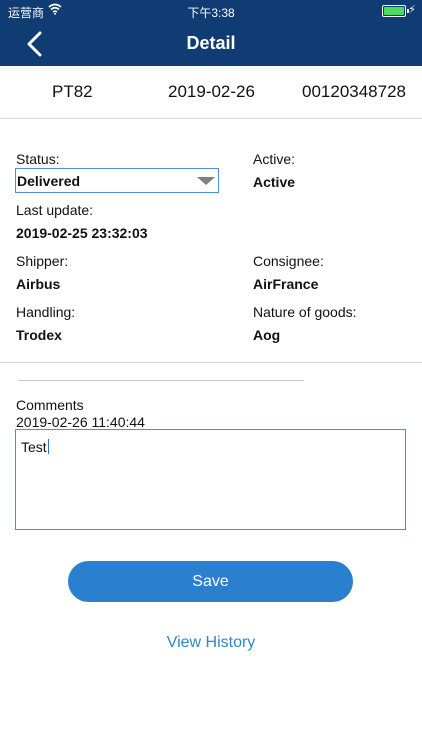  I want to click on shipper-label: Shipper:, so click(42, 261).